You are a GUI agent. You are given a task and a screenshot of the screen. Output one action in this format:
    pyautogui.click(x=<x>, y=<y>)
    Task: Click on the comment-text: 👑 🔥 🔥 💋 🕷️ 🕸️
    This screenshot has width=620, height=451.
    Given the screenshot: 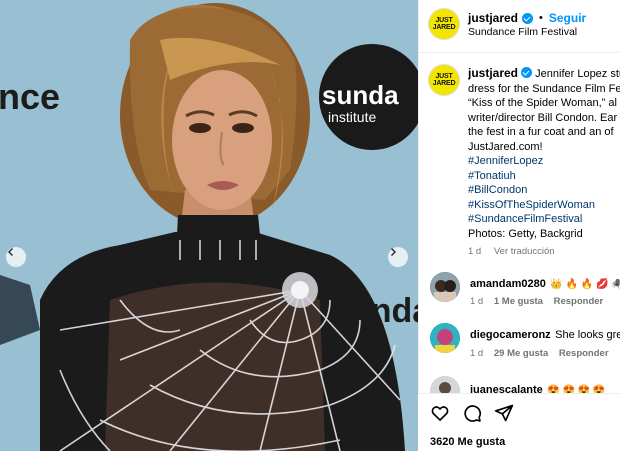 What is the action you would take?
    pyautogui.click(x=585, y=284)
    